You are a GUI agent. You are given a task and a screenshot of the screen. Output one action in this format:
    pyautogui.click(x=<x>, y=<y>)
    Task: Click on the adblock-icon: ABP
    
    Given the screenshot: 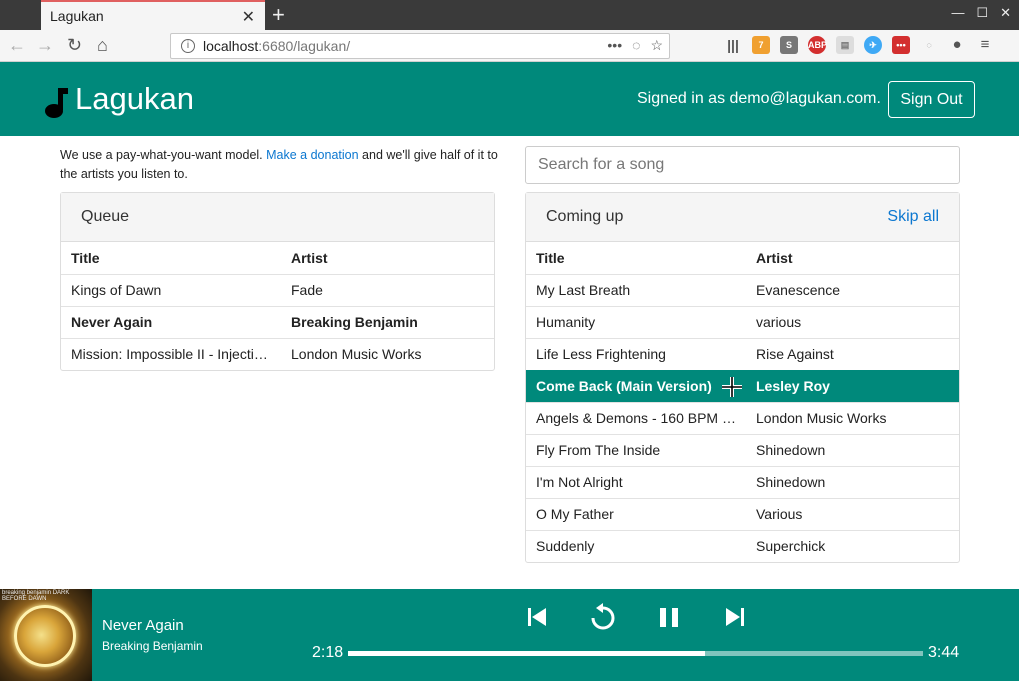 What is the action you would take?
    pyautogui.click(x=817, y=45)
    